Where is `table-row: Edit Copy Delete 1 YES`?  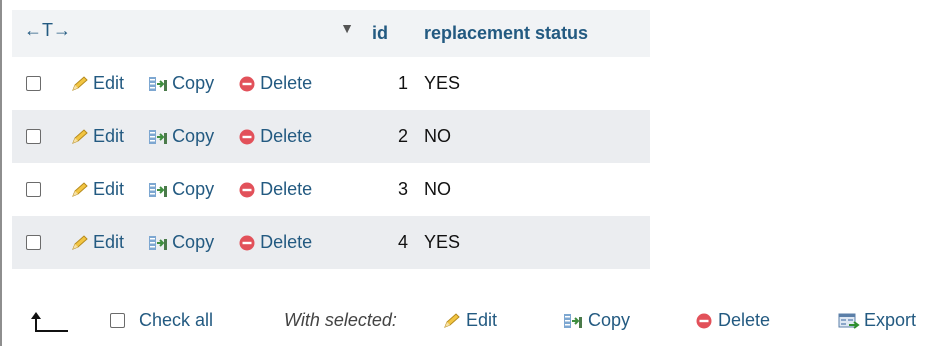 table-row: Edit Copy Delete 1 YES is located at coordinates (331, 83).